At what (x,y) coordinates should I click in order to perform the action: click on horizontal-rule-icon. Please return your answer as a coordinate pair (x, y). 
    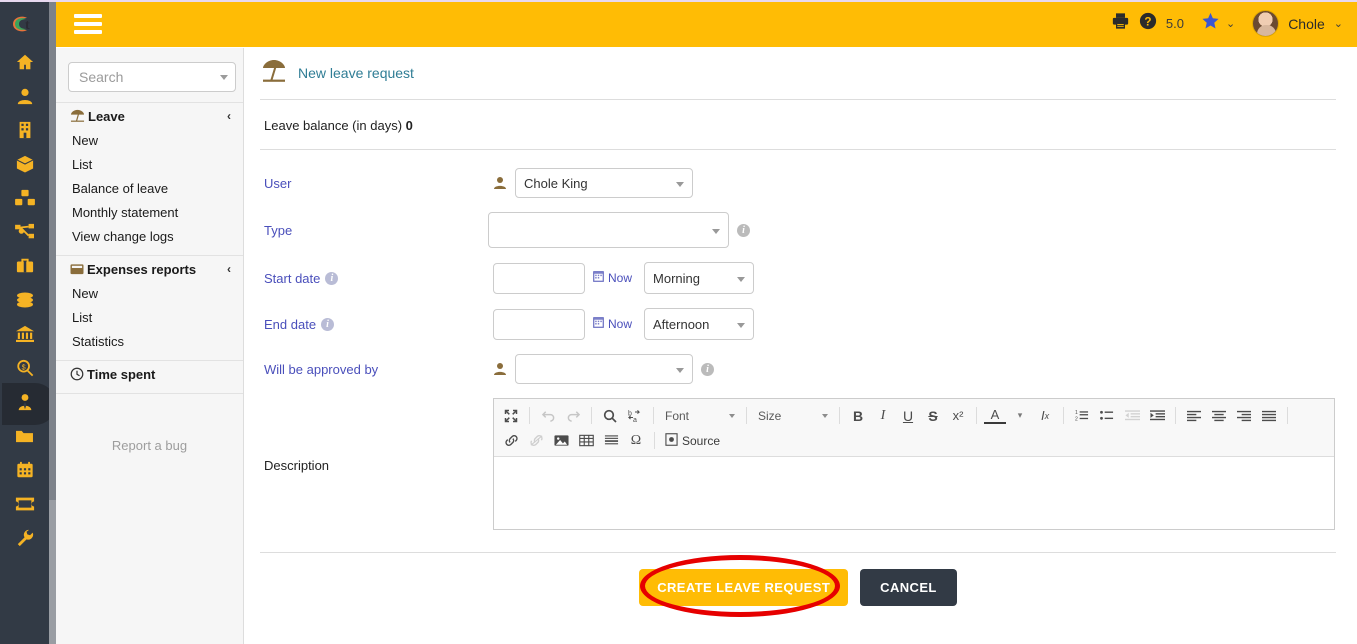
    Looking at the image, I should click on (611, 441).